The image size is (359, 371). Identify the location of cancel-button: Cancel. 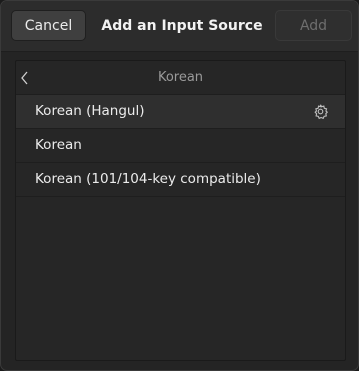
(48, 25).